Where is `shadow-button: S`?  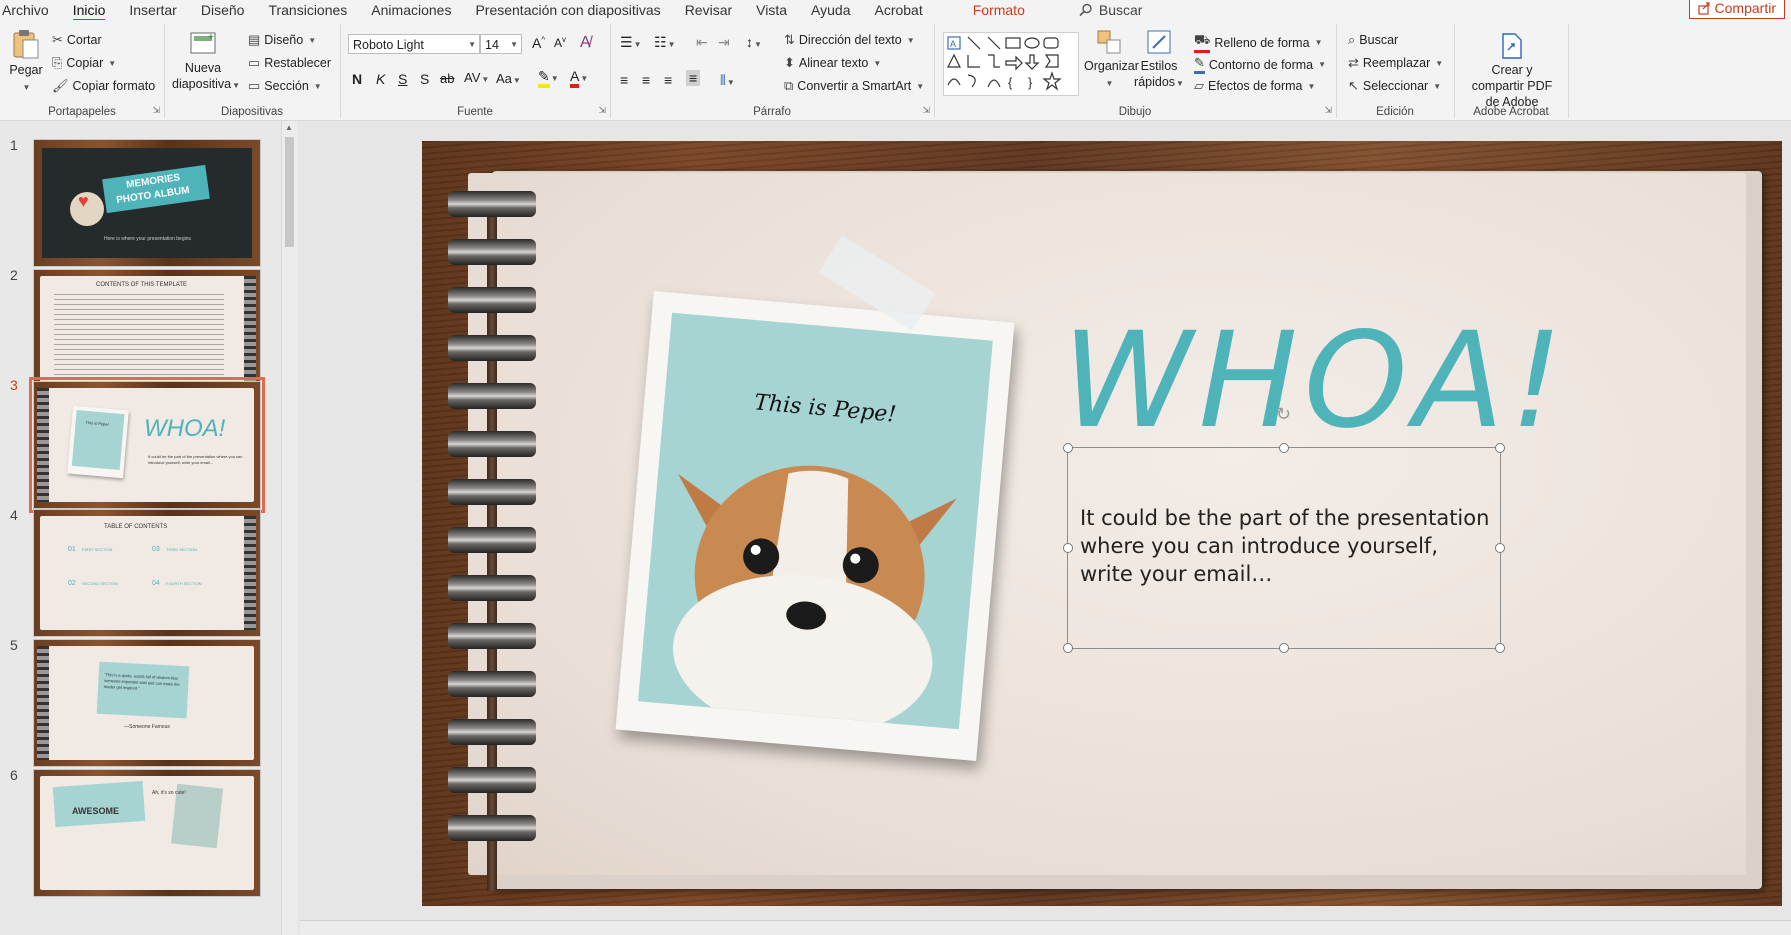 shadow-button: S is located at coordinates (424, 79).